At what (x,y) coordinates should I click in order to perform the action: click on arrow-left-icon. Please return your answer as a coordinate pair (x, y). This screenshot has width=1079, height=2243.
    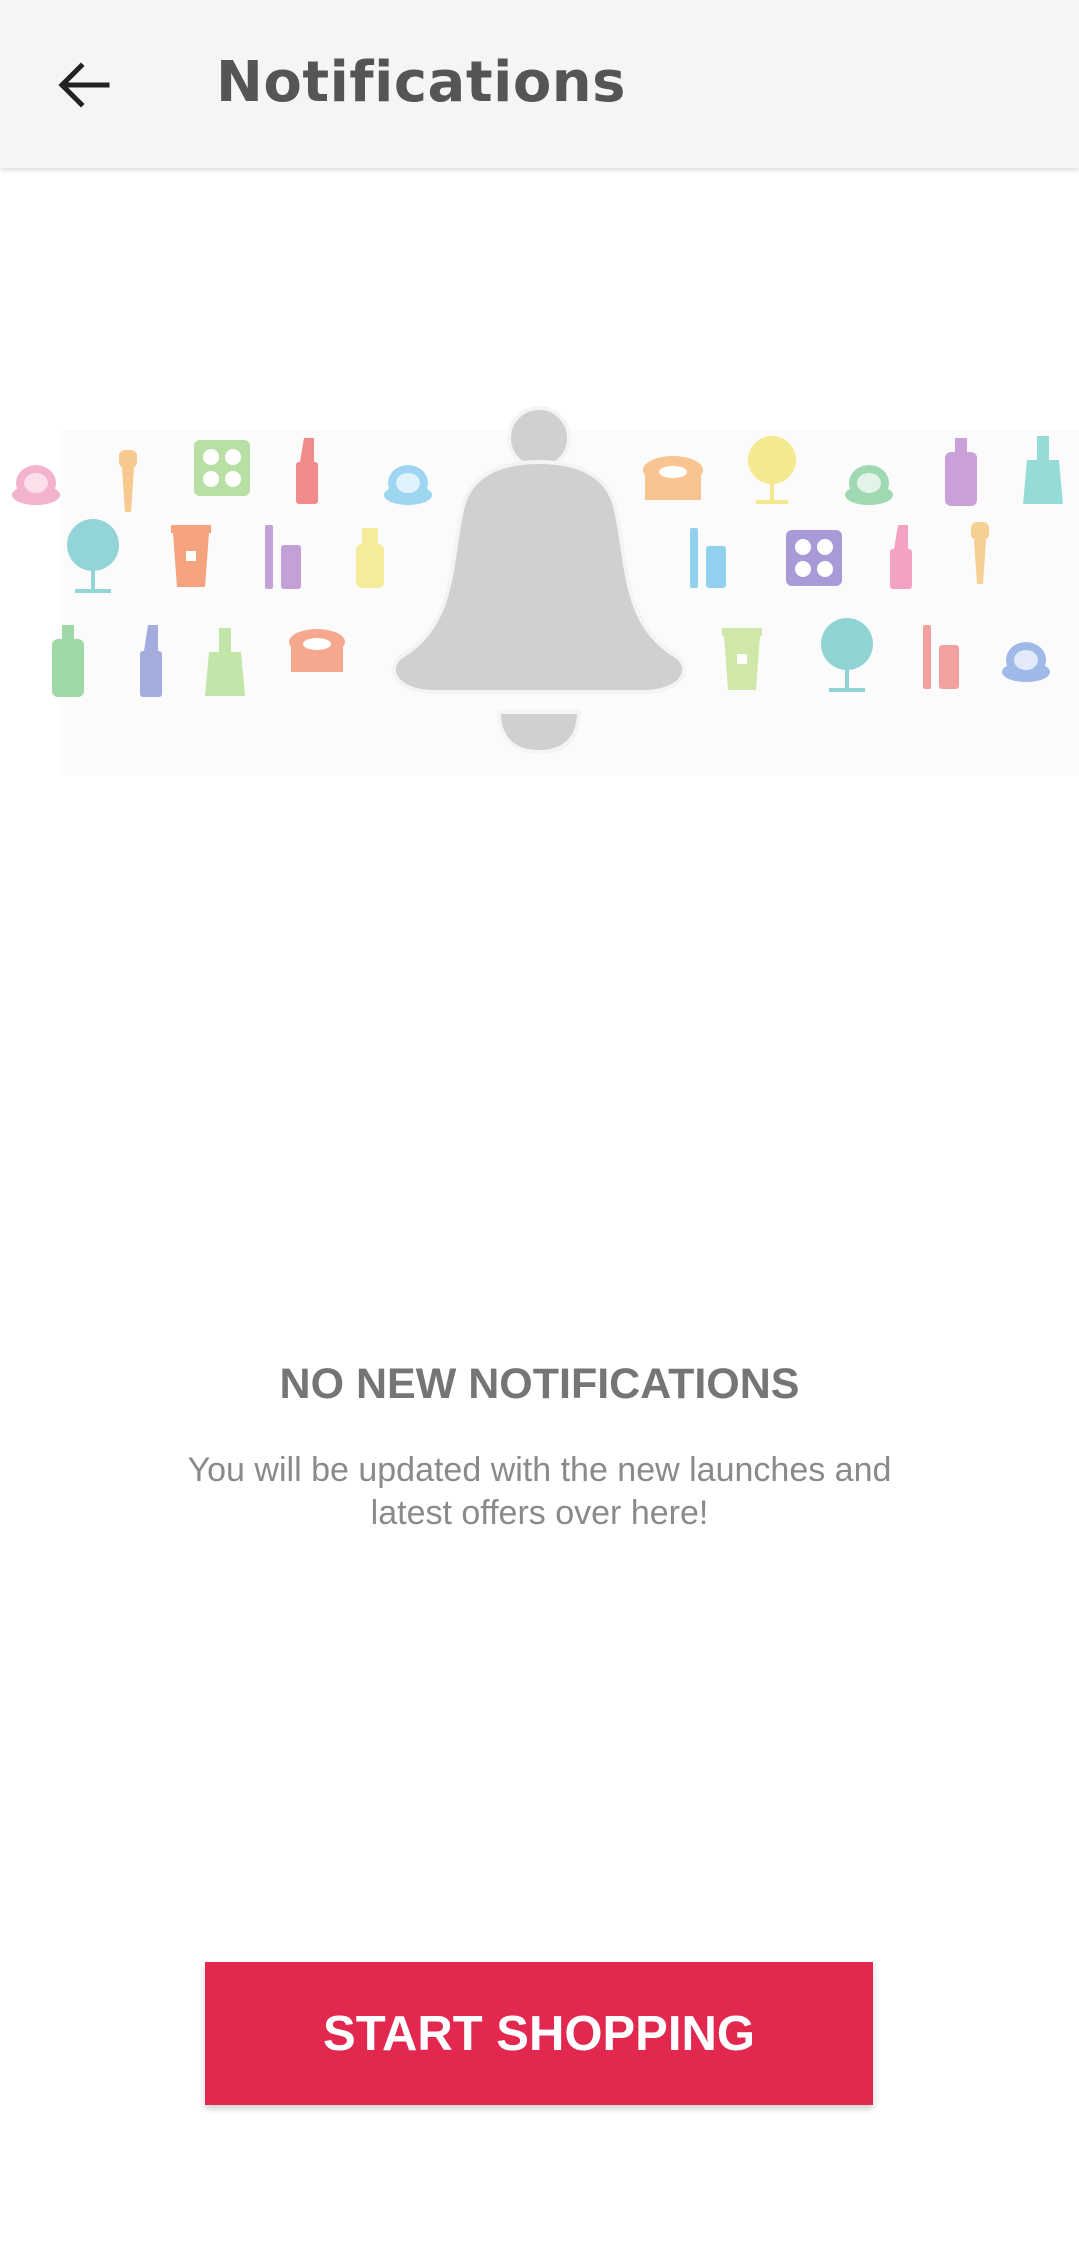
    Looking at the image, I should click on (84, 85).